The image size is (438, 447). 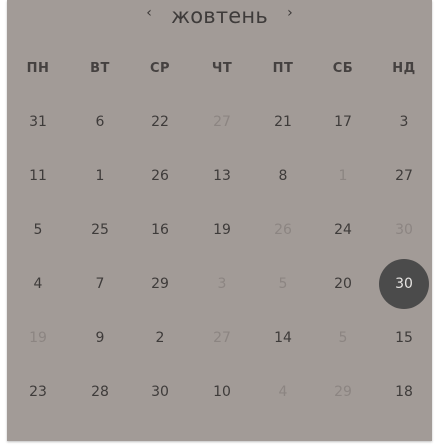 I want to click on day-cell: 6, so click(x=100, y=122).